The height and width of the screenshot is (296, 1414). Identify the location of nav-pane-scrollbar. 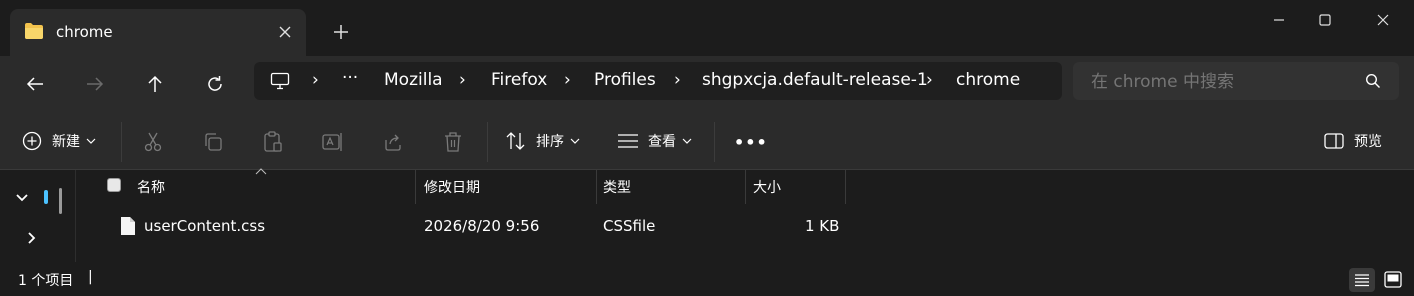
(60, 201).